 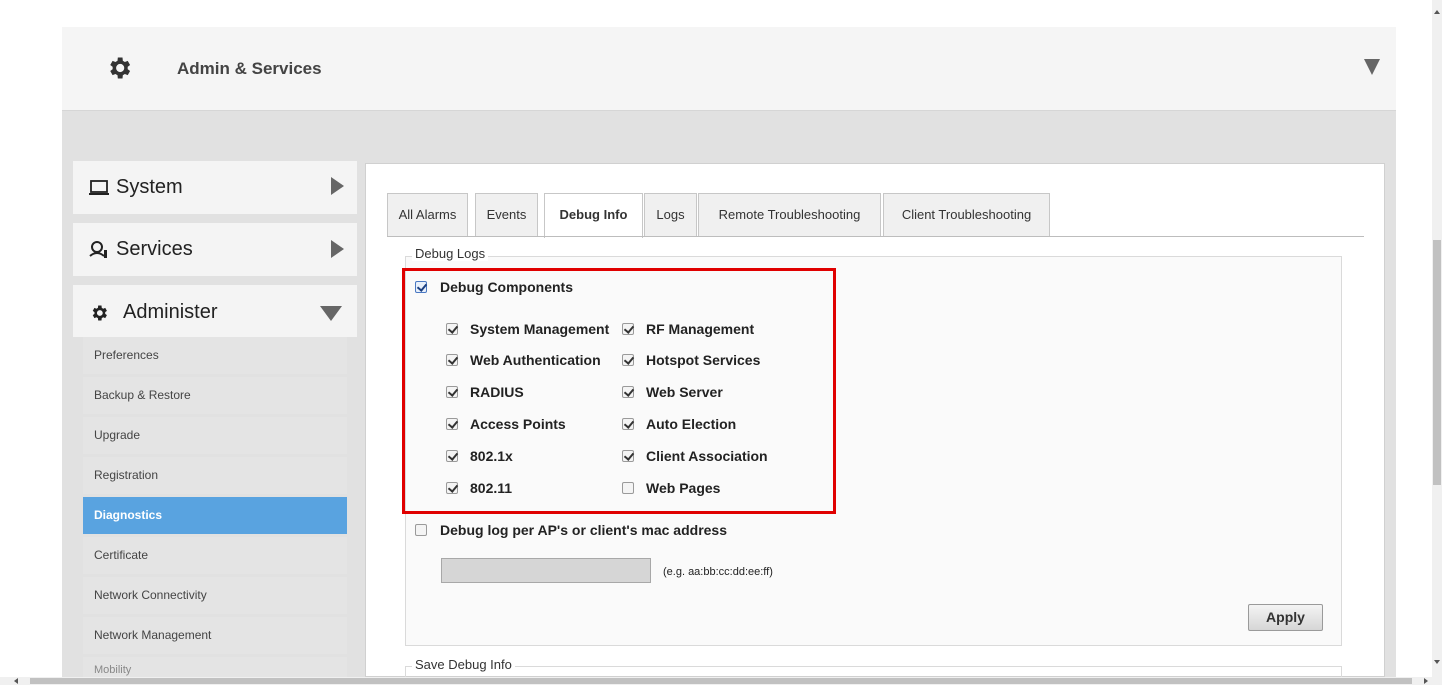 I want to click on admin-services-header: Admin & Services, so click(x=729, y=69).